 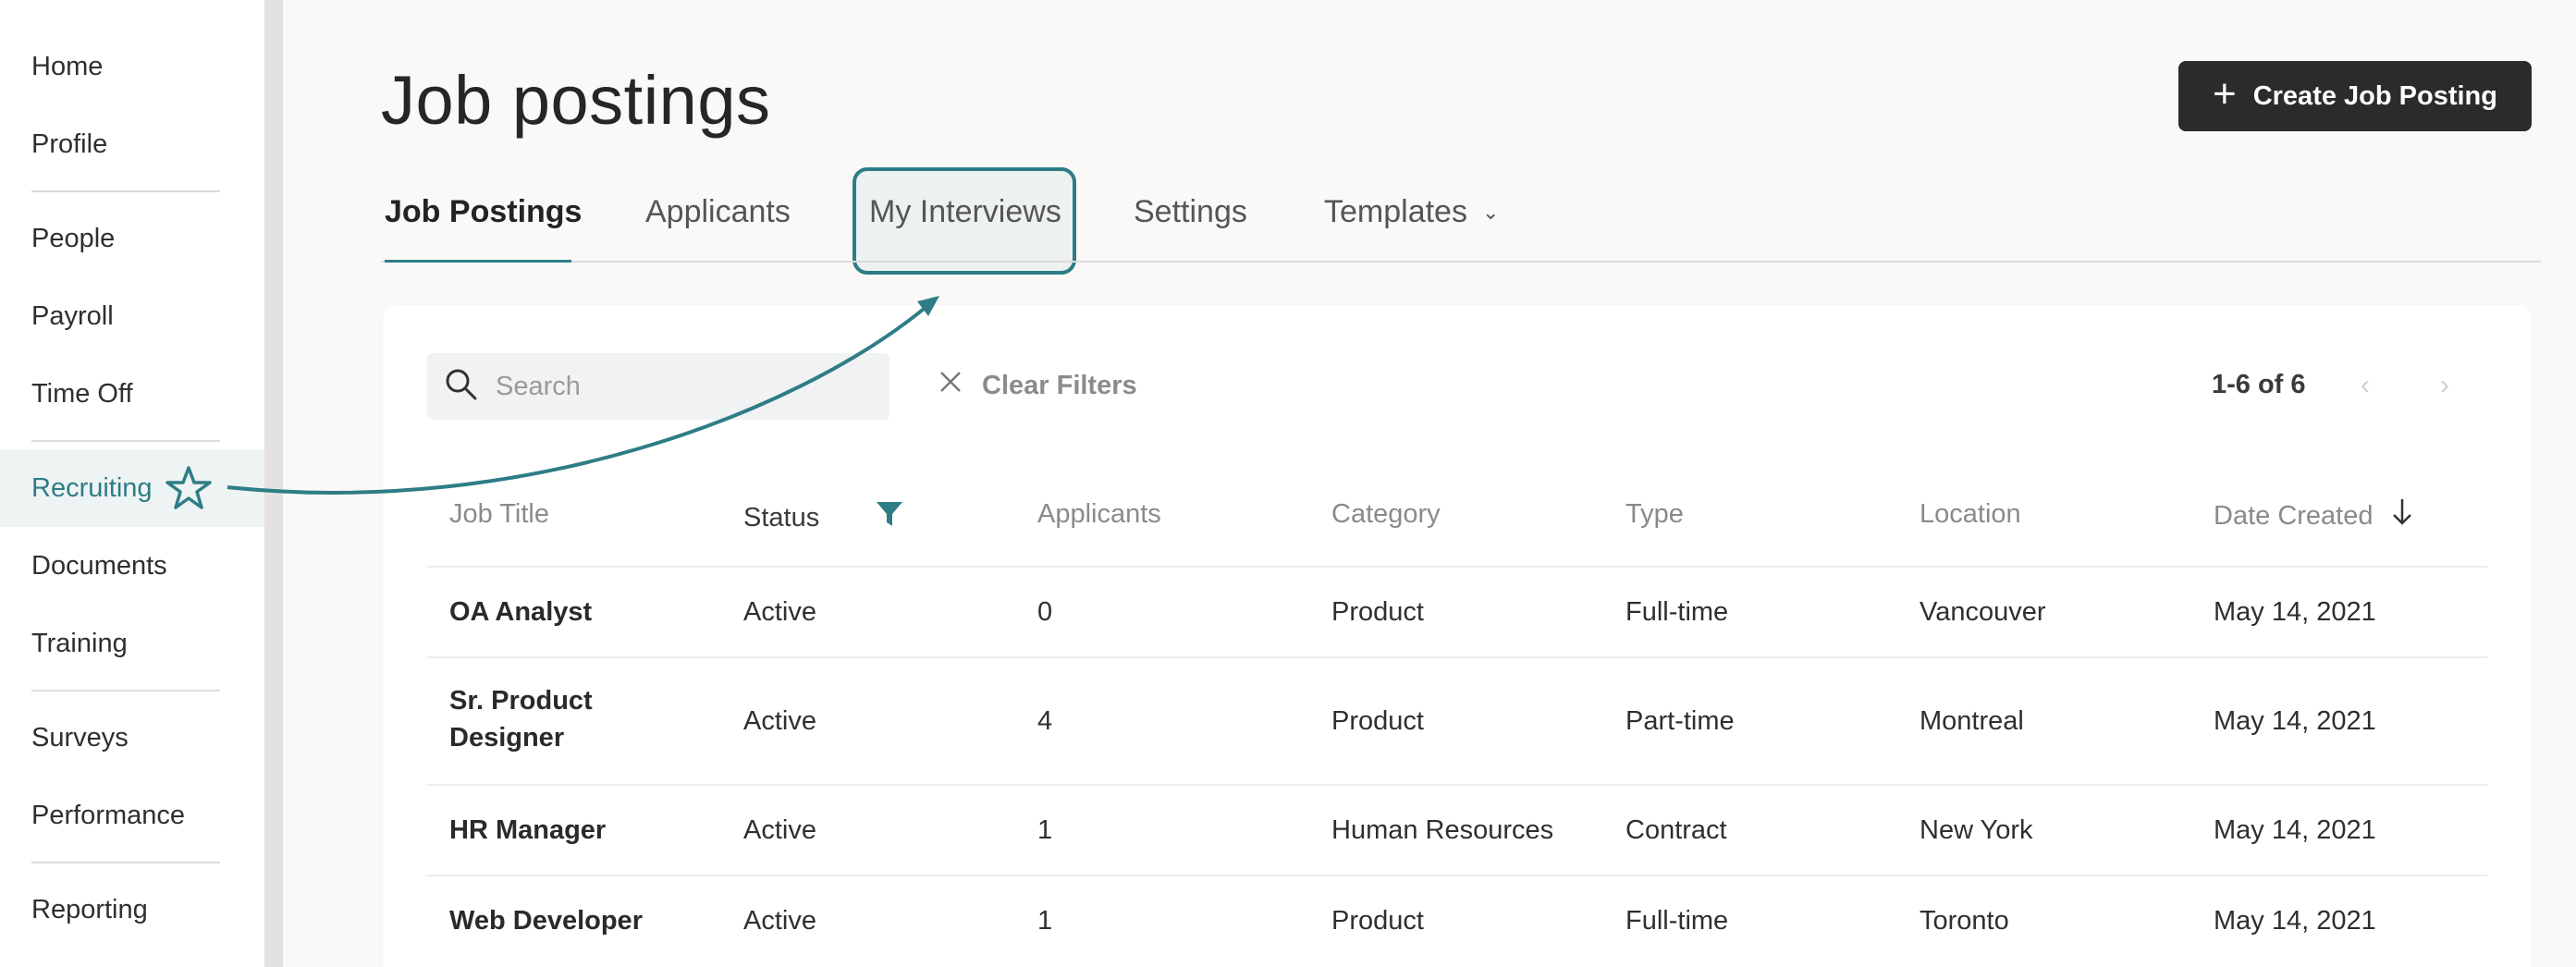 What do you see at coordinates (92, 488) in the screenshot?
I see `sidebar-item-label: Recruiting` at bounding box center [92, 488].